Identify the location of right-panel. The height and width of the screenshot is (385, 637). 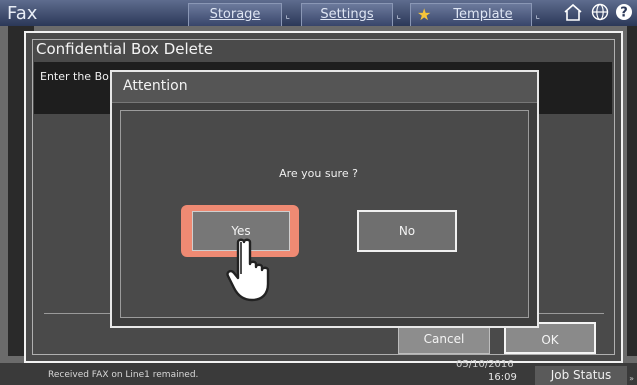
(632, 191).